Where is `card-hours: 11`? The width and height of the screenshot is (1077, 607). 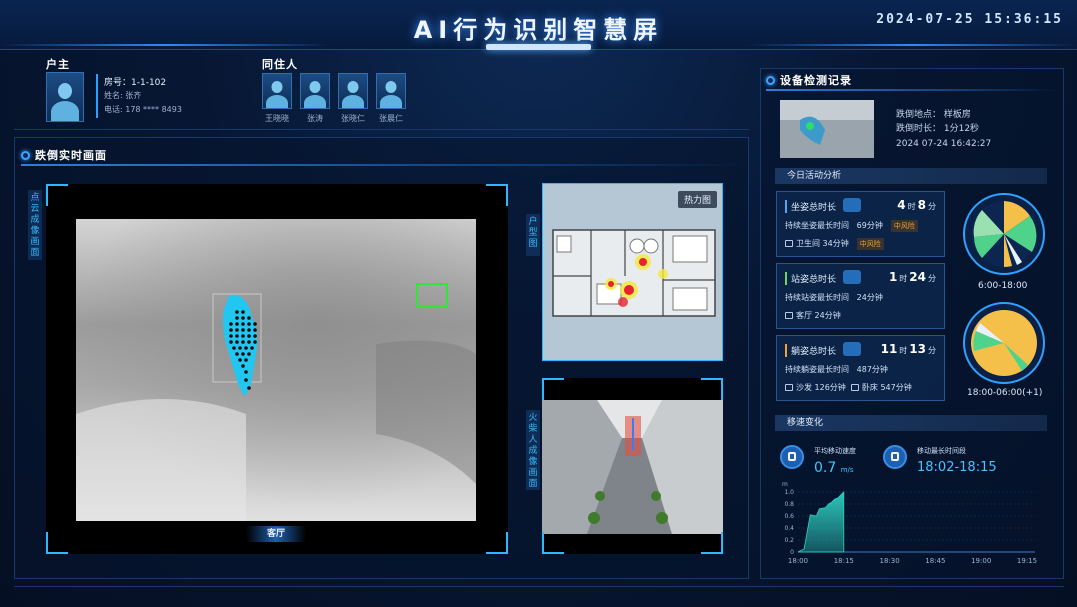 card-hours: 11 is located at coordinates (889, 349).